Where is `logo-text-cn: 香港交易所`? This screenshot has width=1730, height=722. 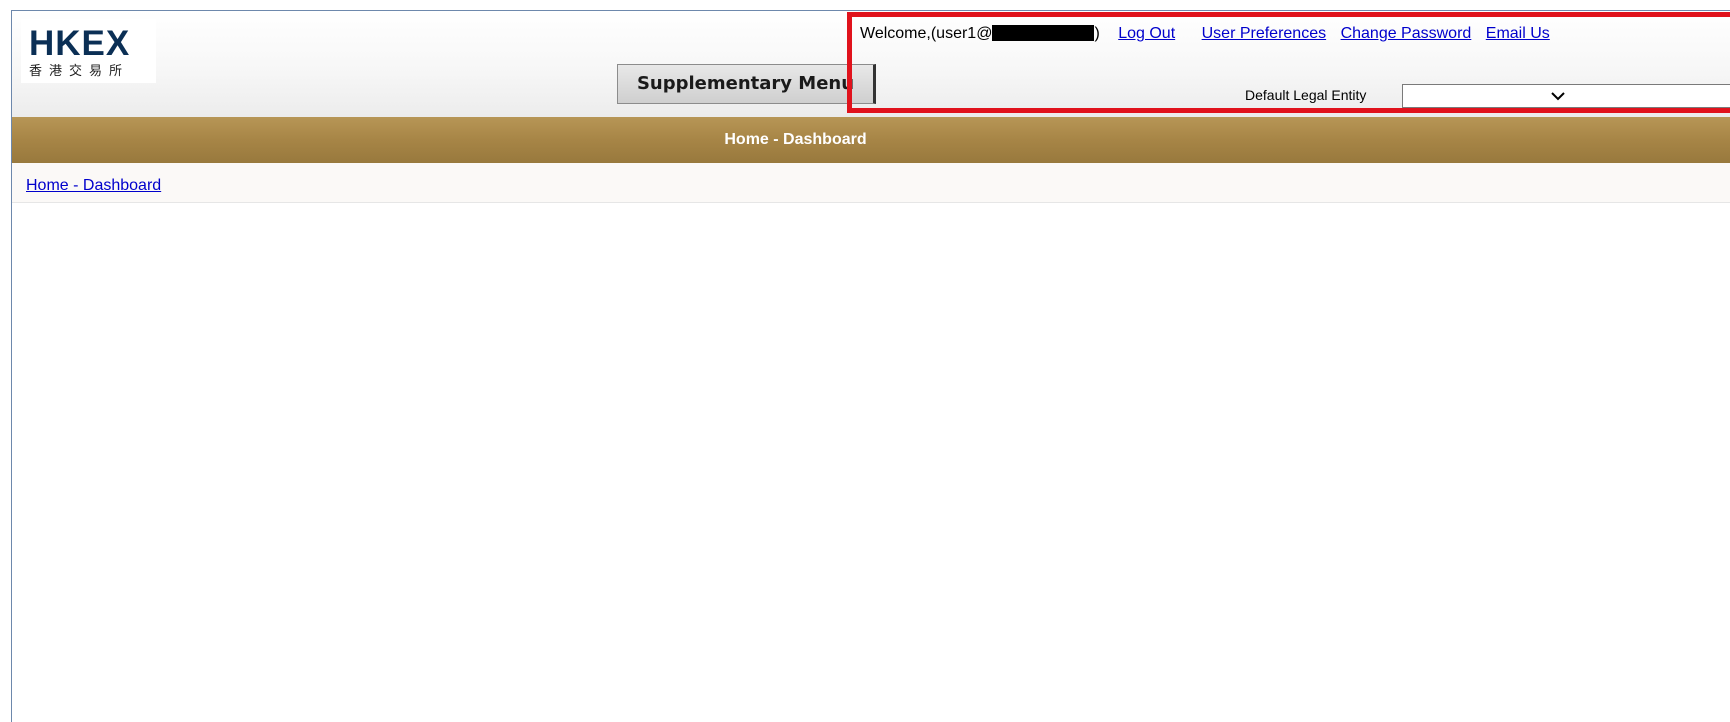
logo-text-cn: 香港交易所 is located at coordinates (79, 71).